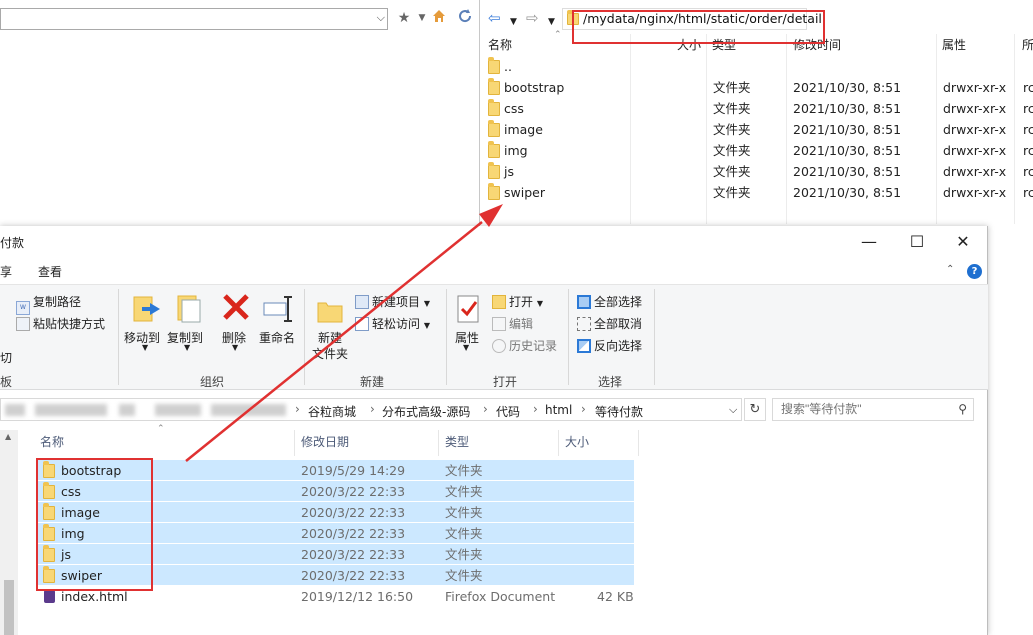  I want to click on crumb-1: 谷粒商城, so click(332, 411).